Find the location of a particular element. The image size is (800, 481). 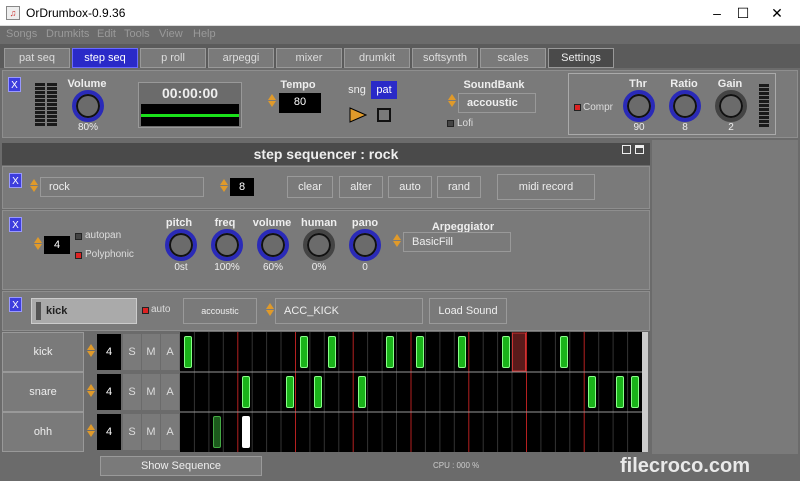

ohh-auto-button: A is located at coordinates (170, 432).